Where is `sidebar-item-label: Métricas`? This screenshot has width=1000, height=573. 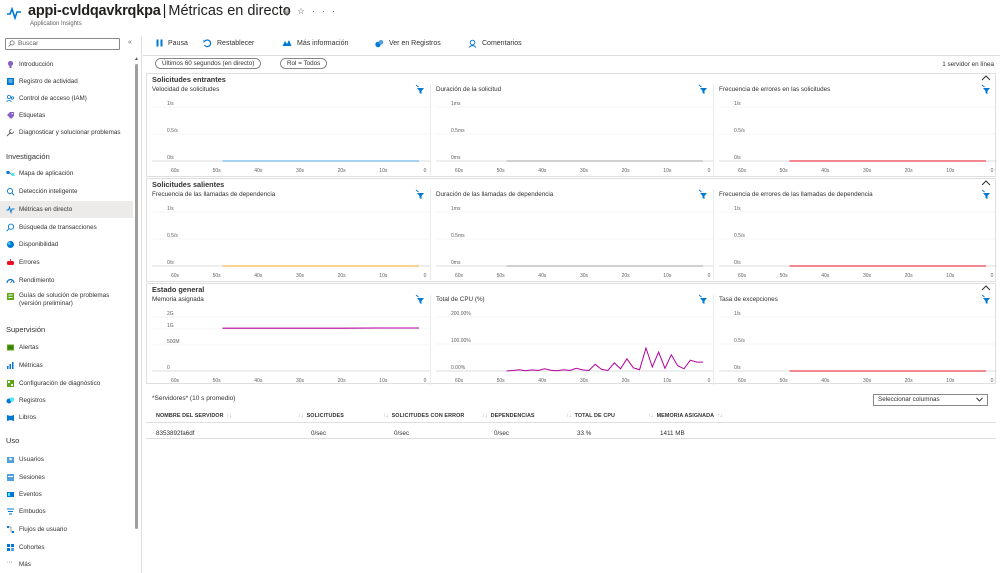
sidebar-item-label: Métricas is located at coordinates (31, 365).